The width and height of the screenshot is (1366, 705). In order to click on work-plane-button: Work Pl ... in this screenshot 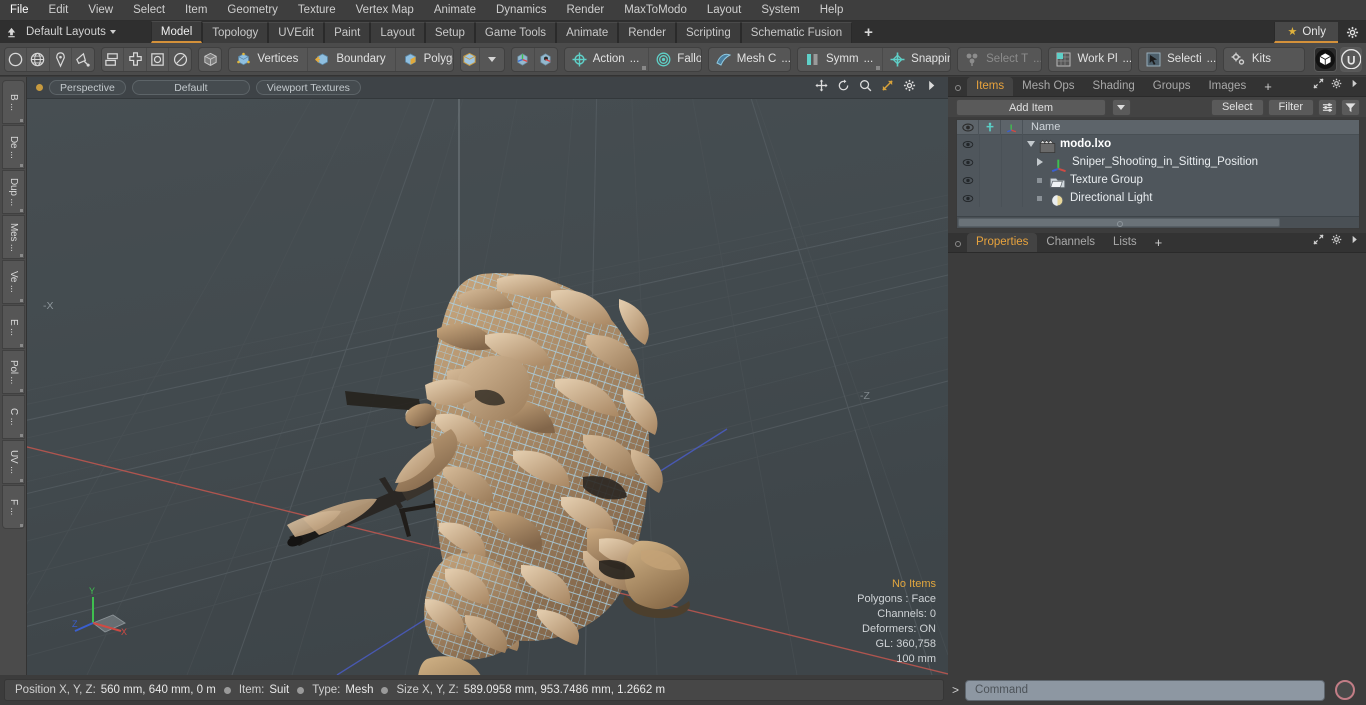, I will do `click(1090, 59)`.